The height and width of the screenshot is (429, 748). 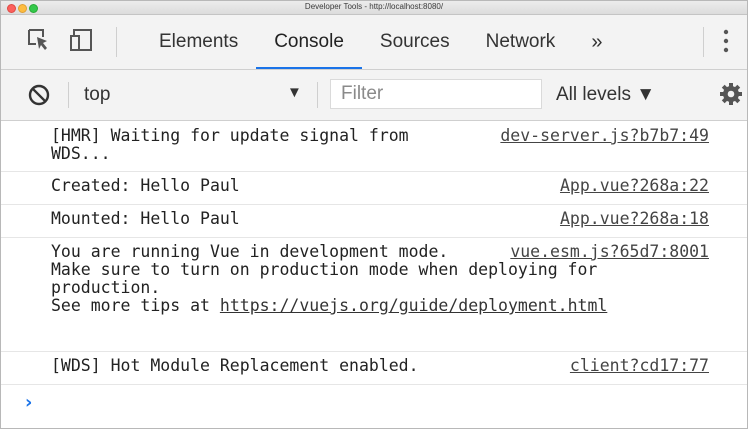 I want to click on tab-sources: Sources, so click(x=415, y=42).